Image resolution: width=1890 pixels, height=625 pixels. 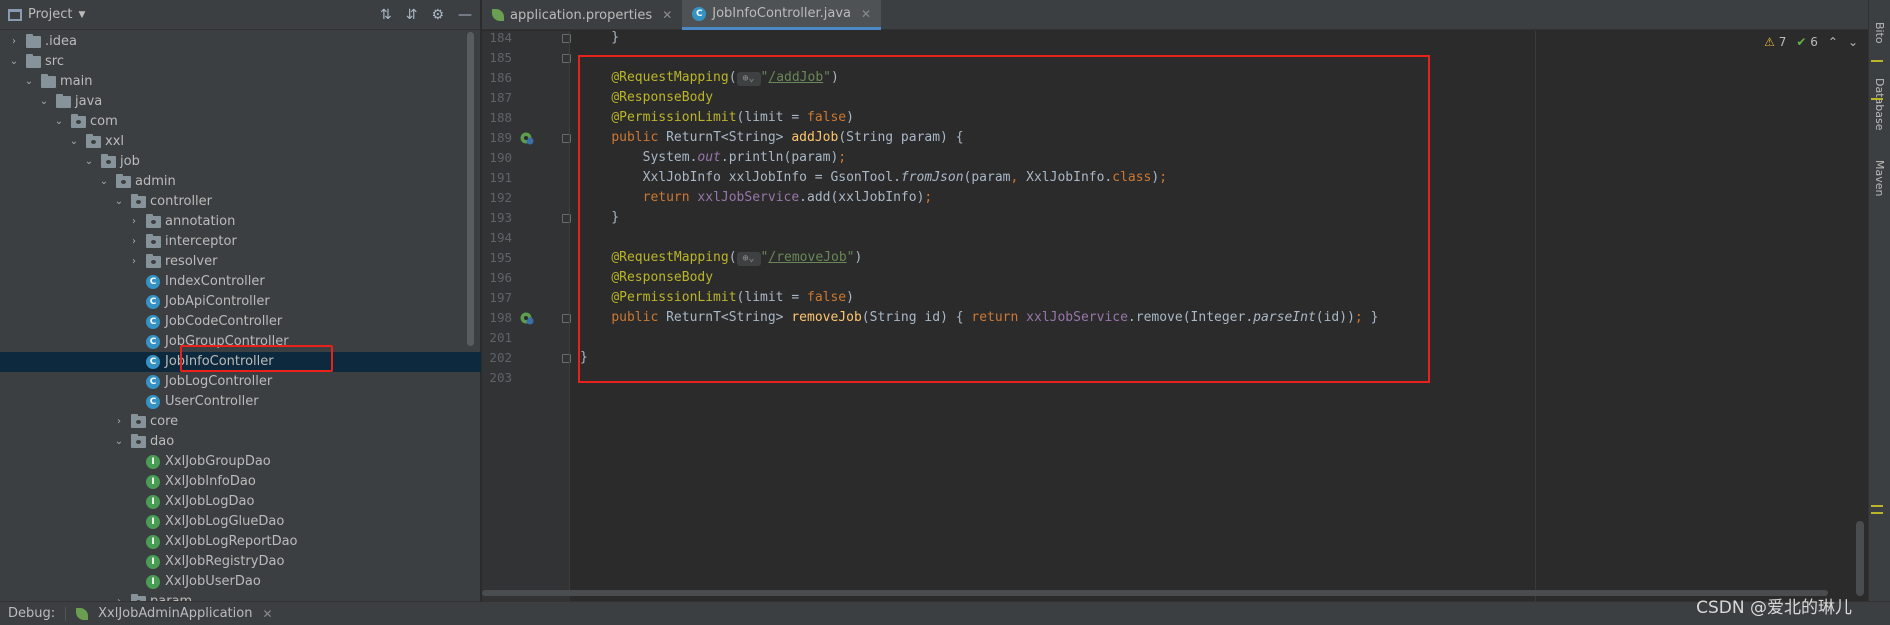 I want to click on divider, so click(x=66, y=613).